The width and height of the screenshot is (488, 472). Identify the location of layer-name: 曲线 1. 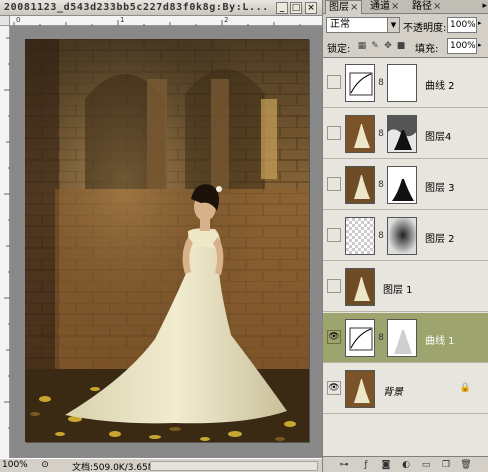
(440, 341).